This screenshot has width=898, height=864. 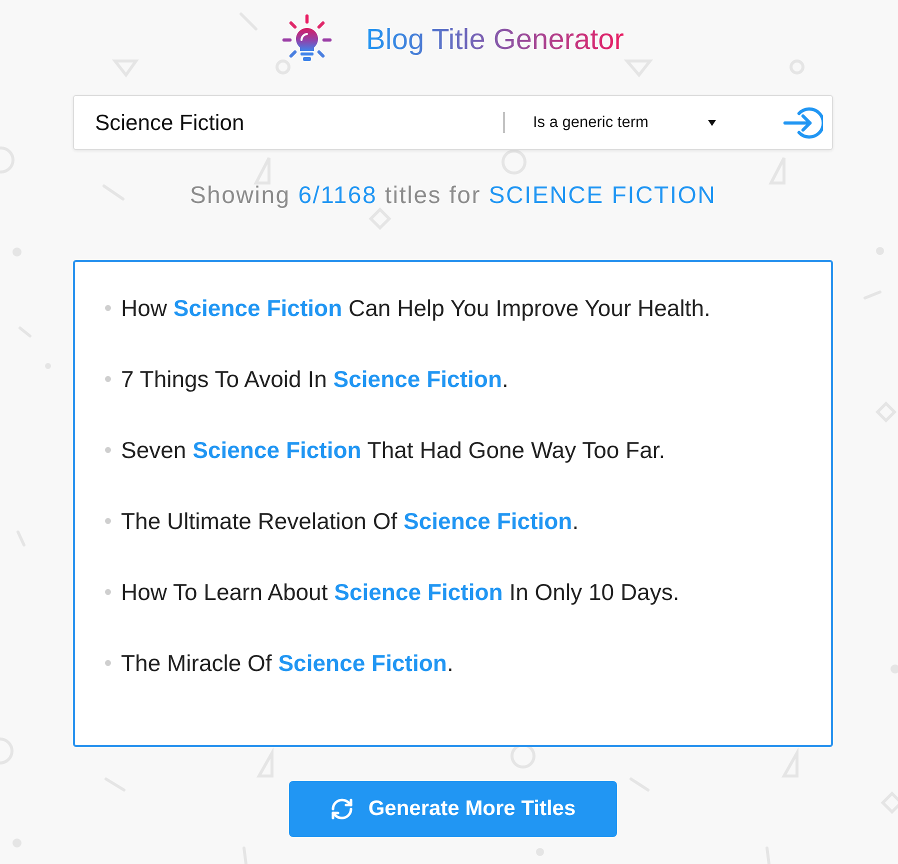 What do you see at coordinates (453, 196) in the screenshot?
I see `results-summary: Showing 6/1168 titles for SCIENCE FICTION` at bounding box center [453, 196].